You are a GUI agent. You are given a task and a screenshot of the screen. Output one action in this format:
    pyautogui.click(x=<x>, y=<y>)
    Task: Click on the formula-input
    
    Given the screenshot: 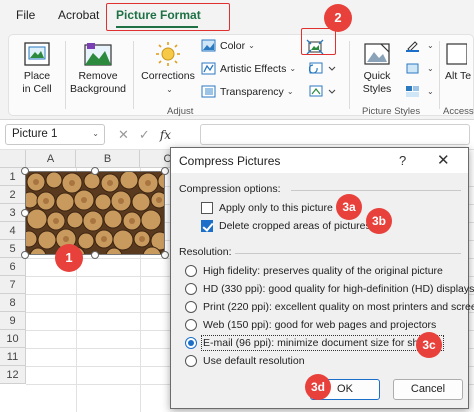 What is the action you would take?
    pyautogui.click(x=335, y=134)
    